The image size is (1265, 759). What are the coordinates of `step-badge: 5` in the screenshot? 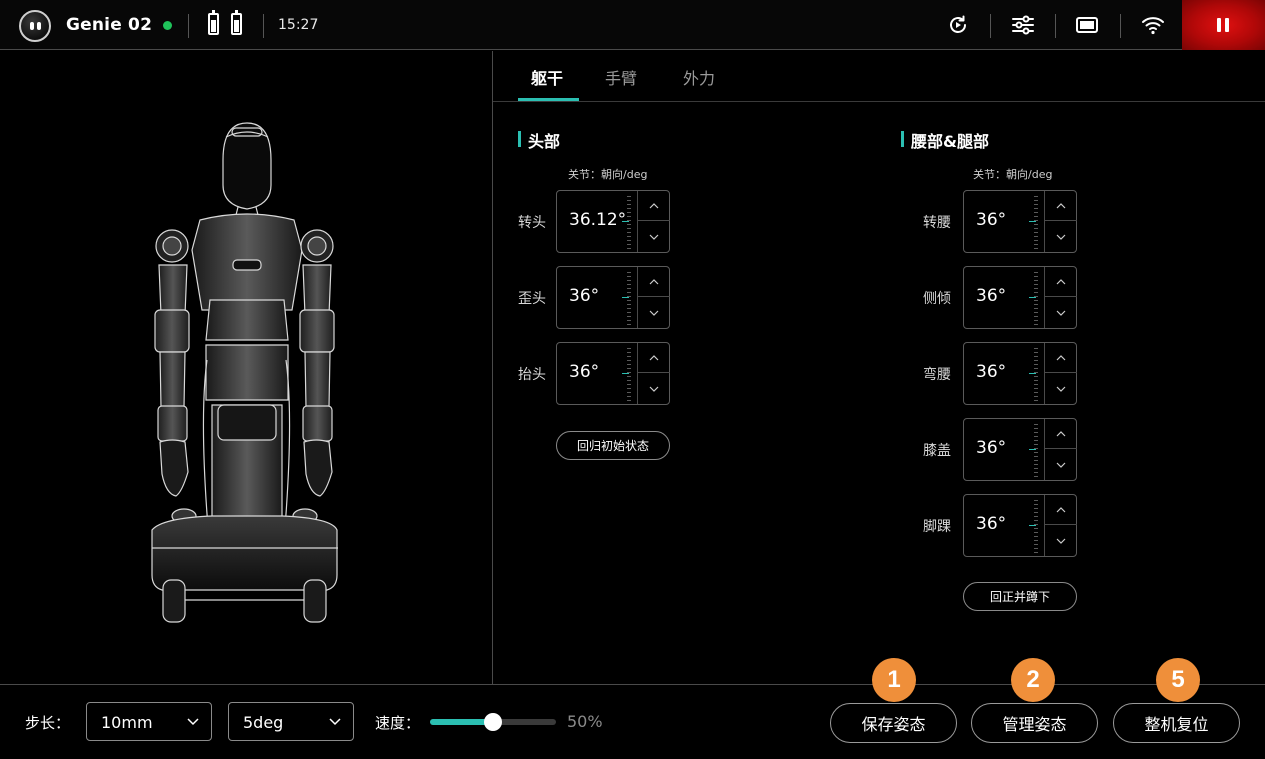 It's located at (1178, 680).